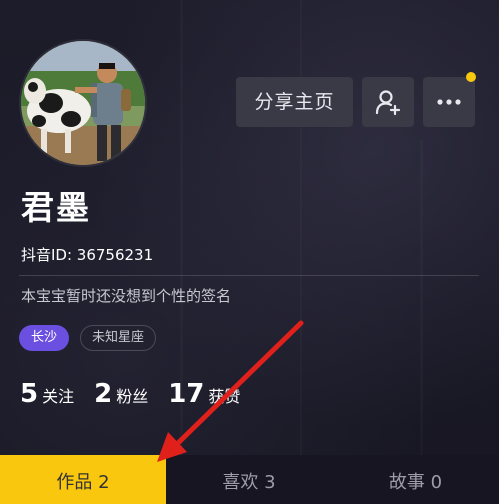 This screenshot has height=504, width=499. I want to click on stats-row: 5 关注 2 粉丝 17 获赞, so click(140, 394).